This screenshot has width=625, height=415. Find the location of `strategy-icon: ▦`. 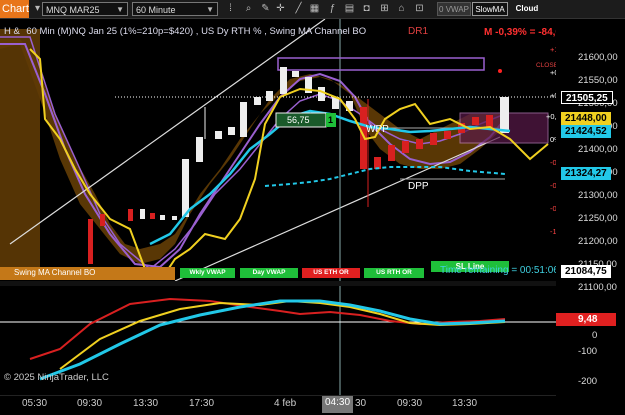

strategy-icon: ▦ is located at coordinates (314, 9).